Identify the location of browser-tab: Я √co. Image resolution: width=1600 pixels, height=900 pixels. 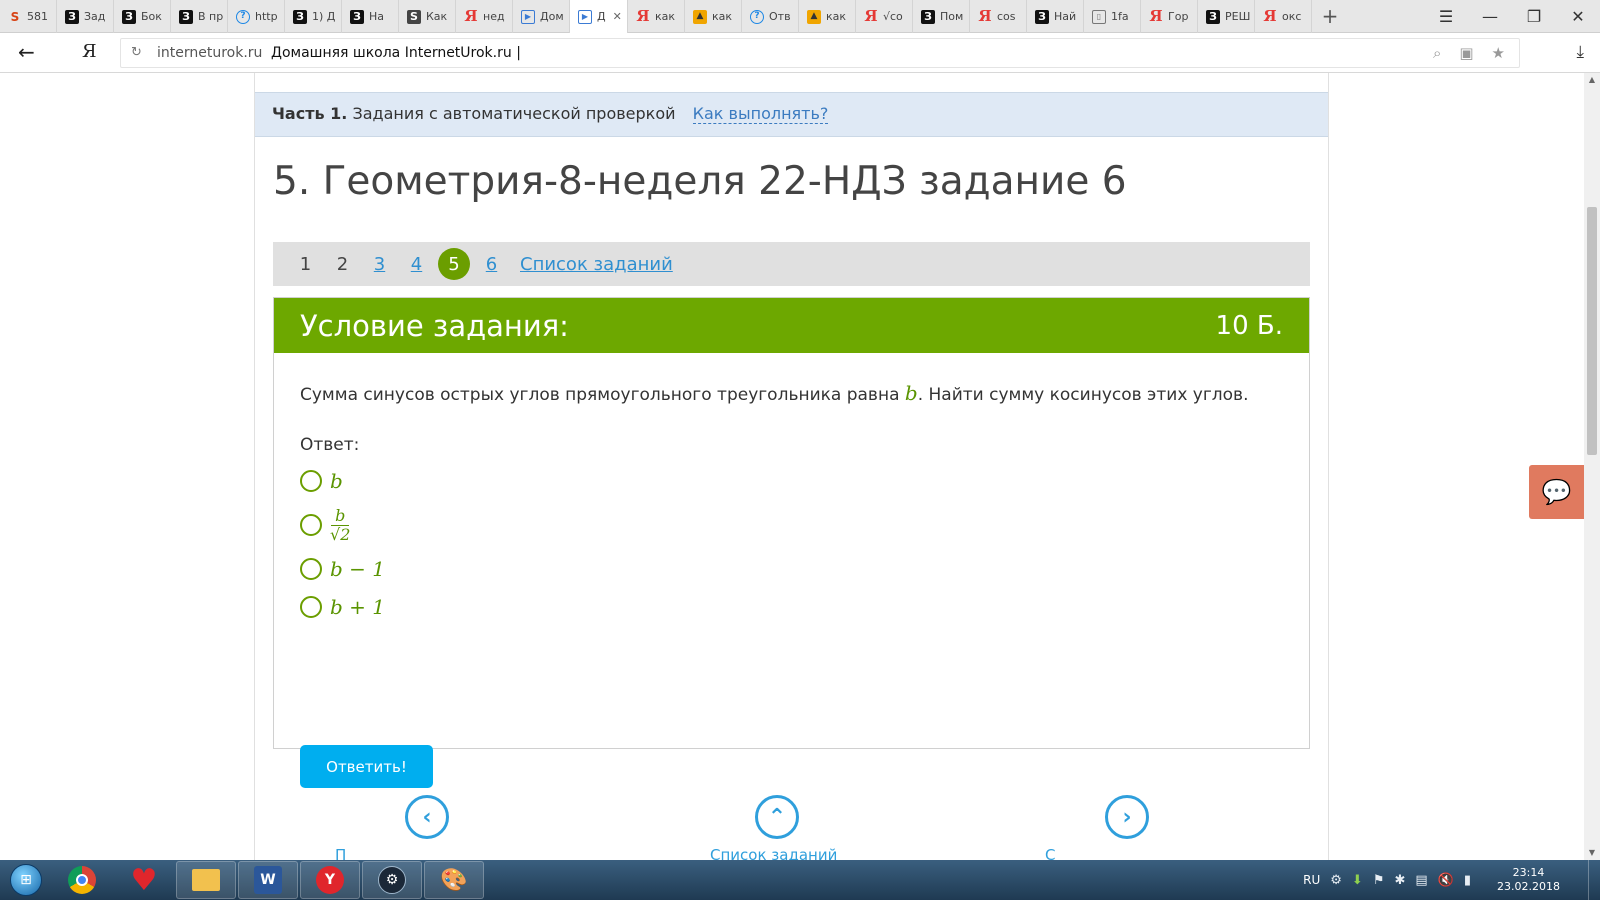
(884, 16).